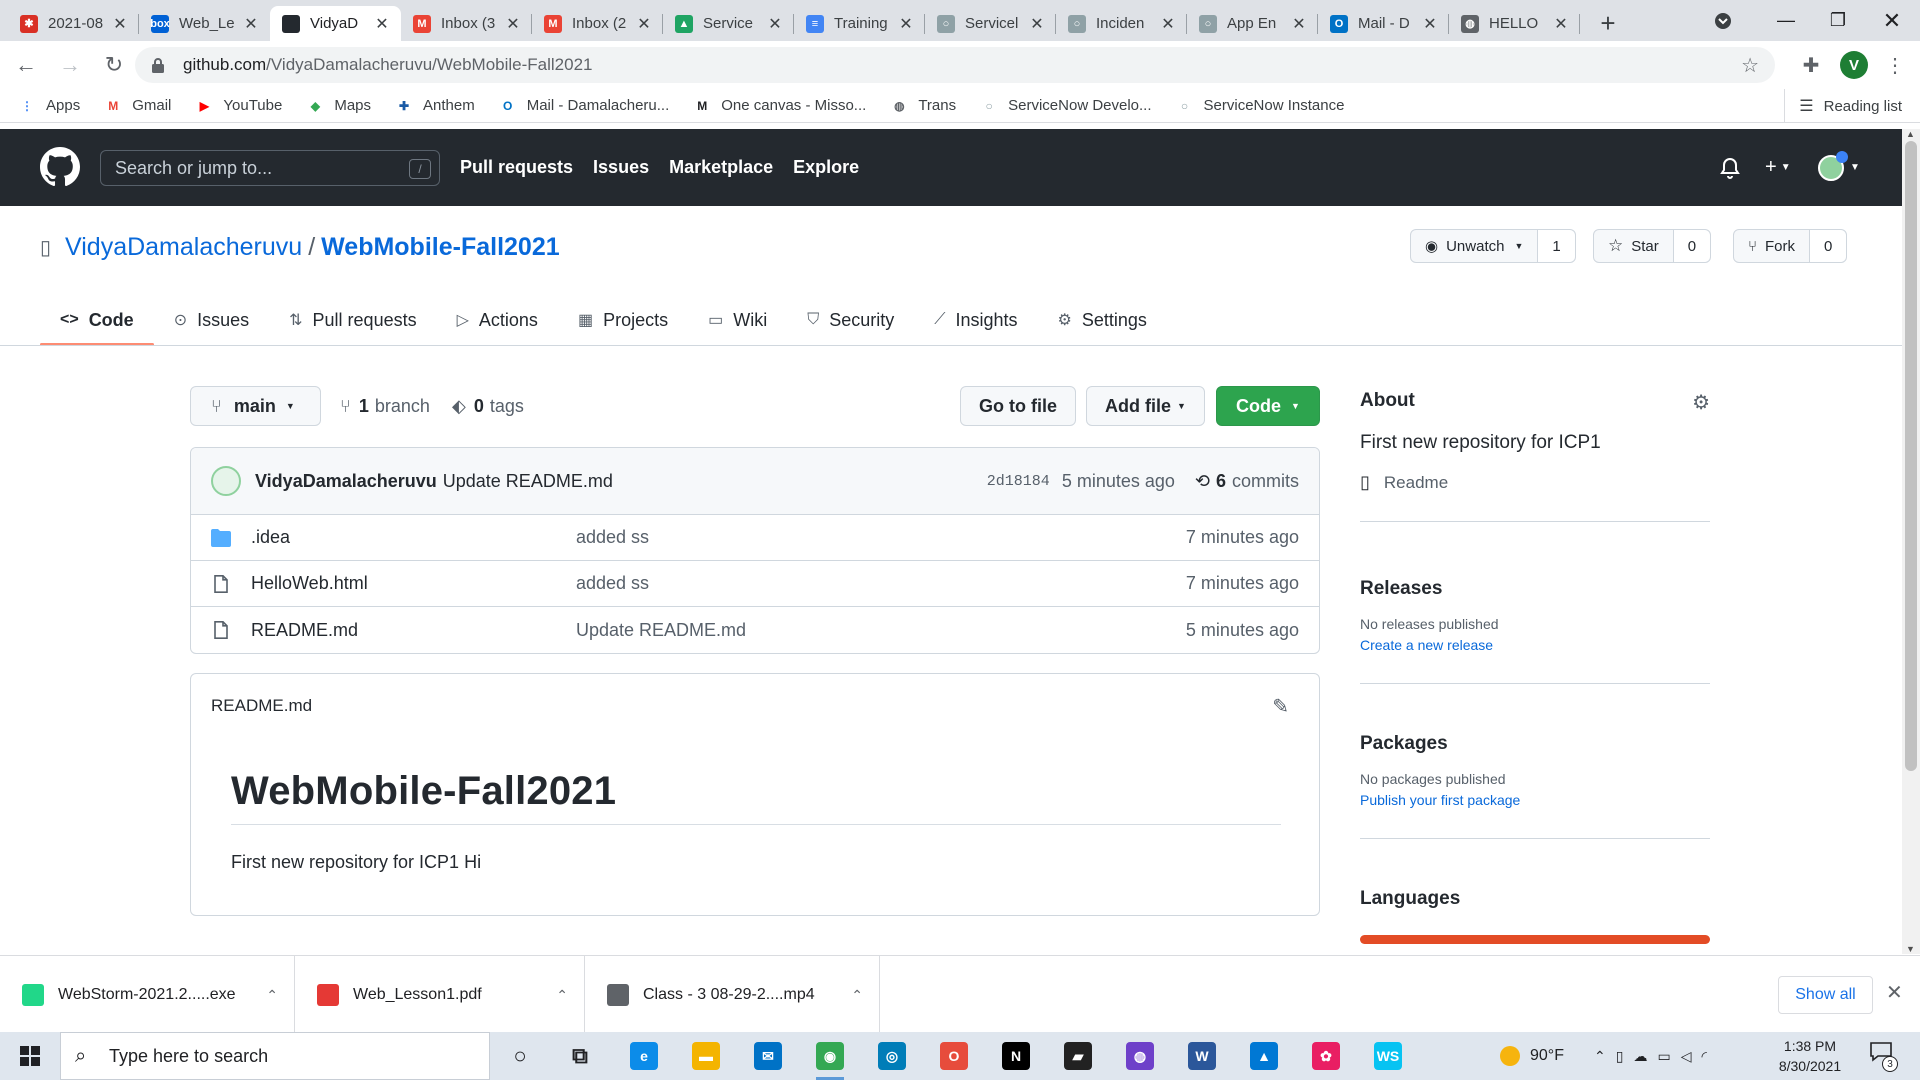 This screenshot has height=1080, width=1920. Describe the element at coordinates (1825, 995) in the screenshot. I see `show-all-downloads-button: Show all` at that location.